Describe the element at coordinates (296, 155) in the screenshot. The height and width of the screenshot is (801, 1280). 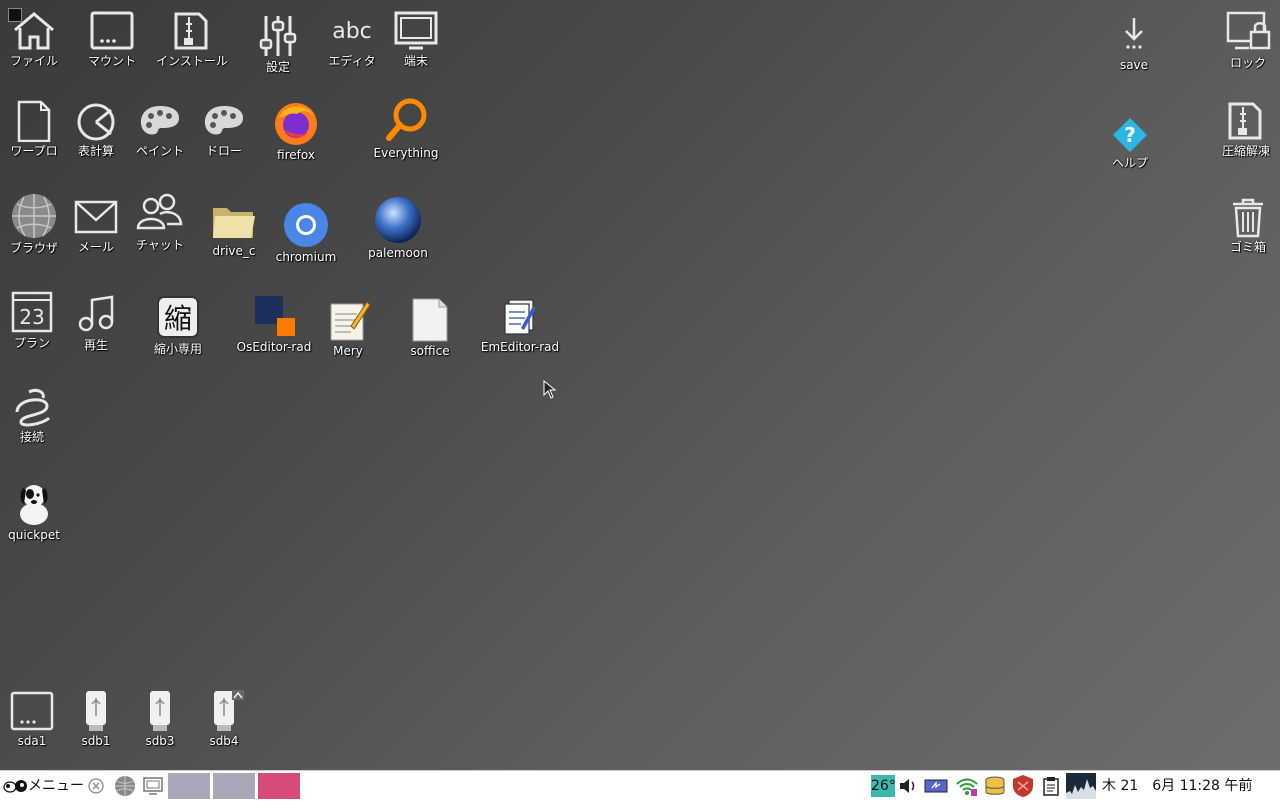
I see `firefox-label: firefox` at that location.